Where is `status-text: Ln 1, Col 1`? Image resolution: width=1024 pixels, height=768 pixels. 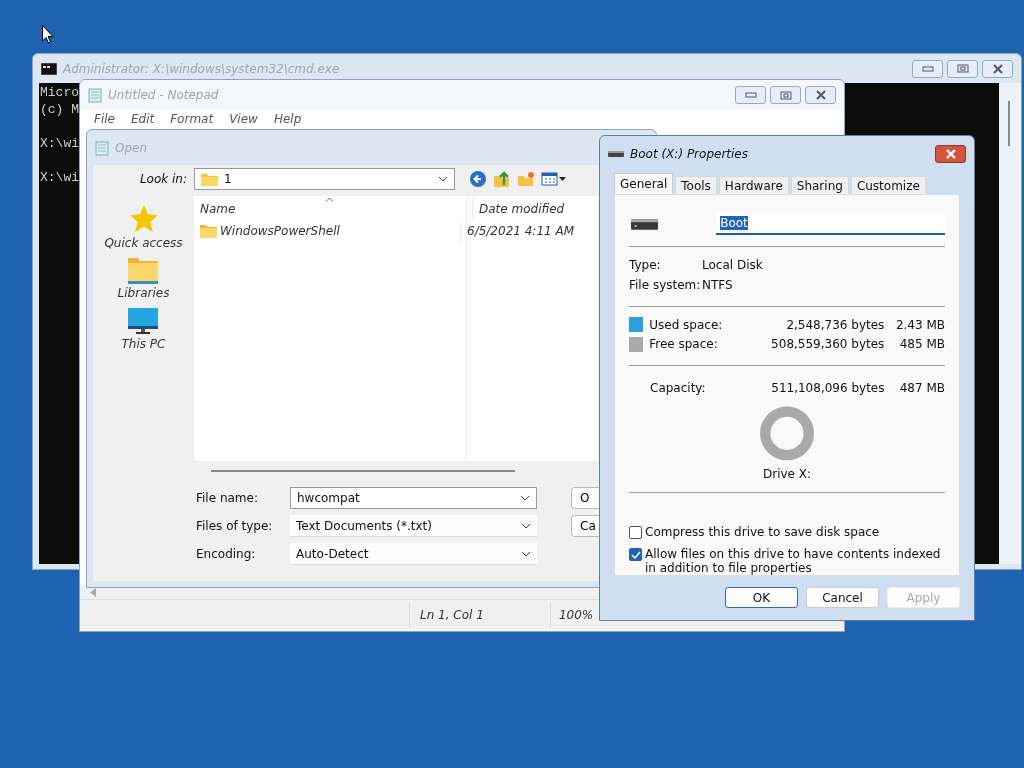
status-text: Ln 1, Col 1 is located at coordinates (451, 614).